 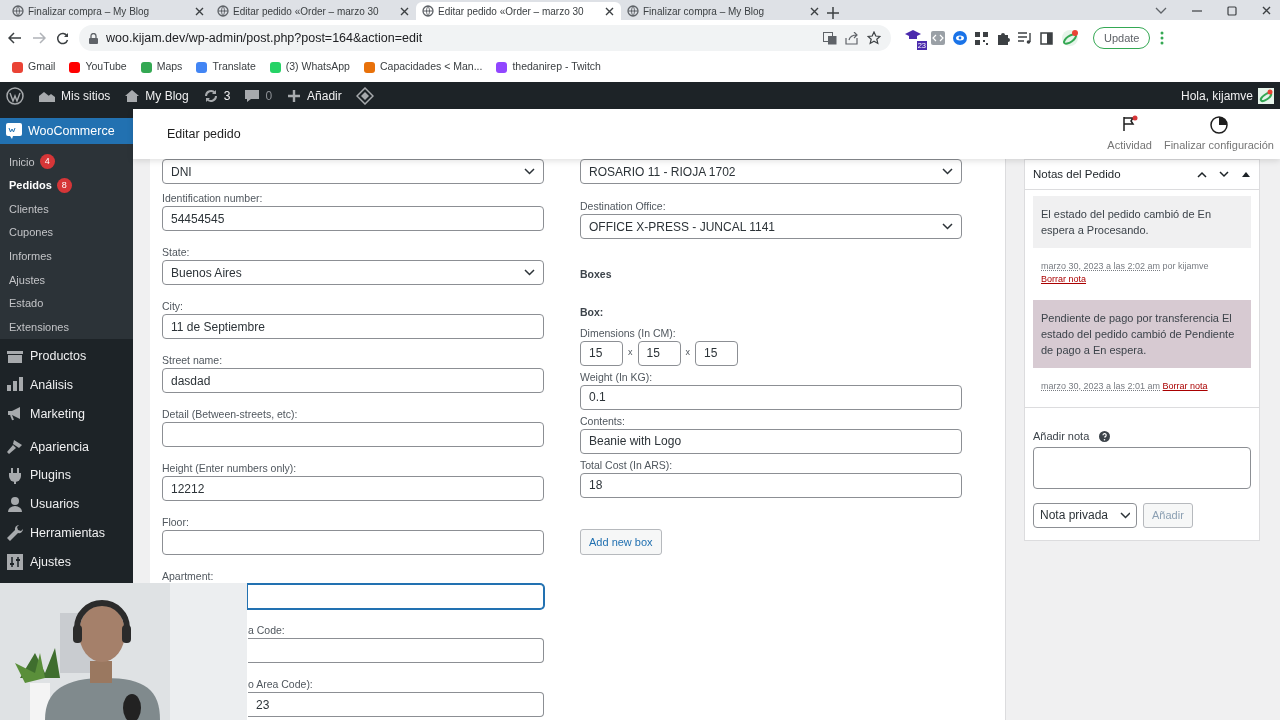 I want to click on header-action-button: Finalizar configuración, so click(x=1218, y=134).